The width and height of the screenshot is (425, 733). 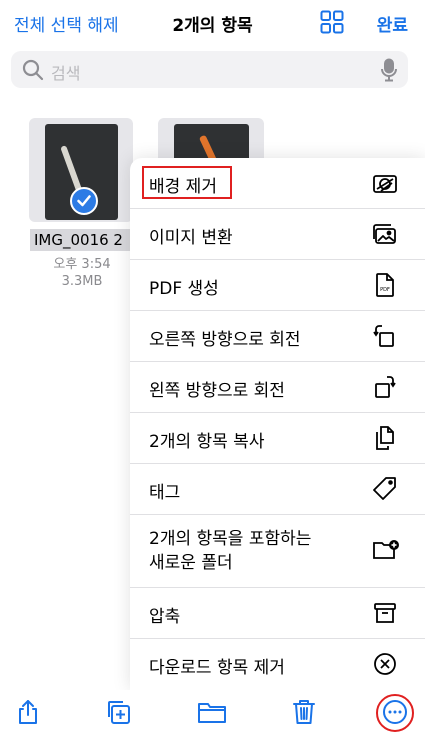 I want to click on menu-item-label: 다운로드 항목 제거, so click(x=217, y=668).